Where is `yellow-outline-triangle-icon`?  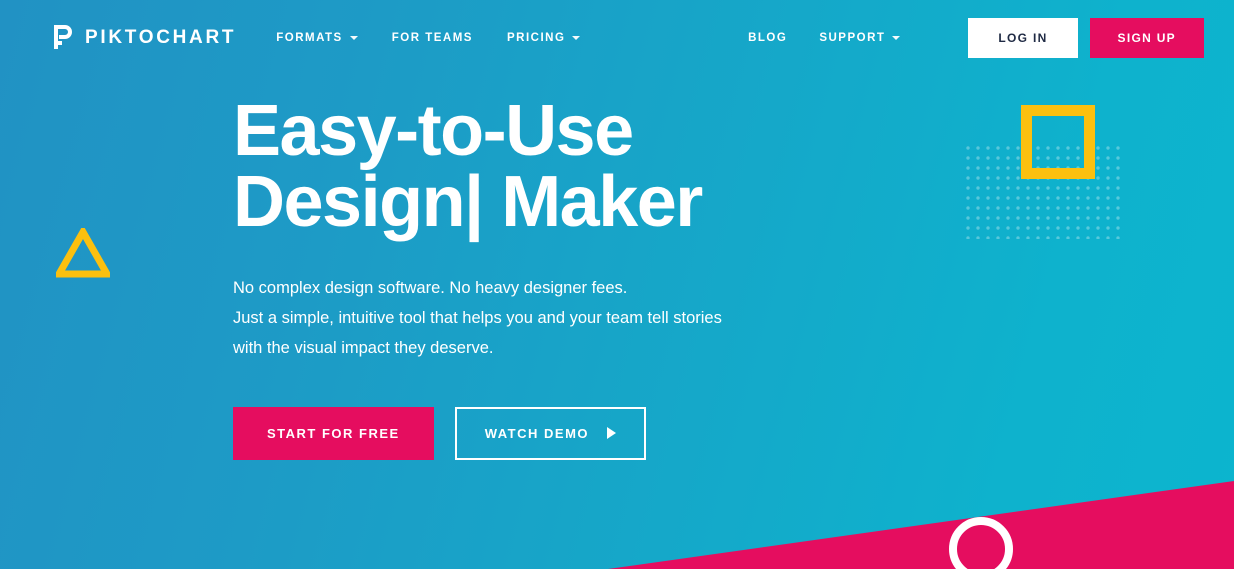
yellow-outline-triangle-icon is located at coordinates (83, 253).